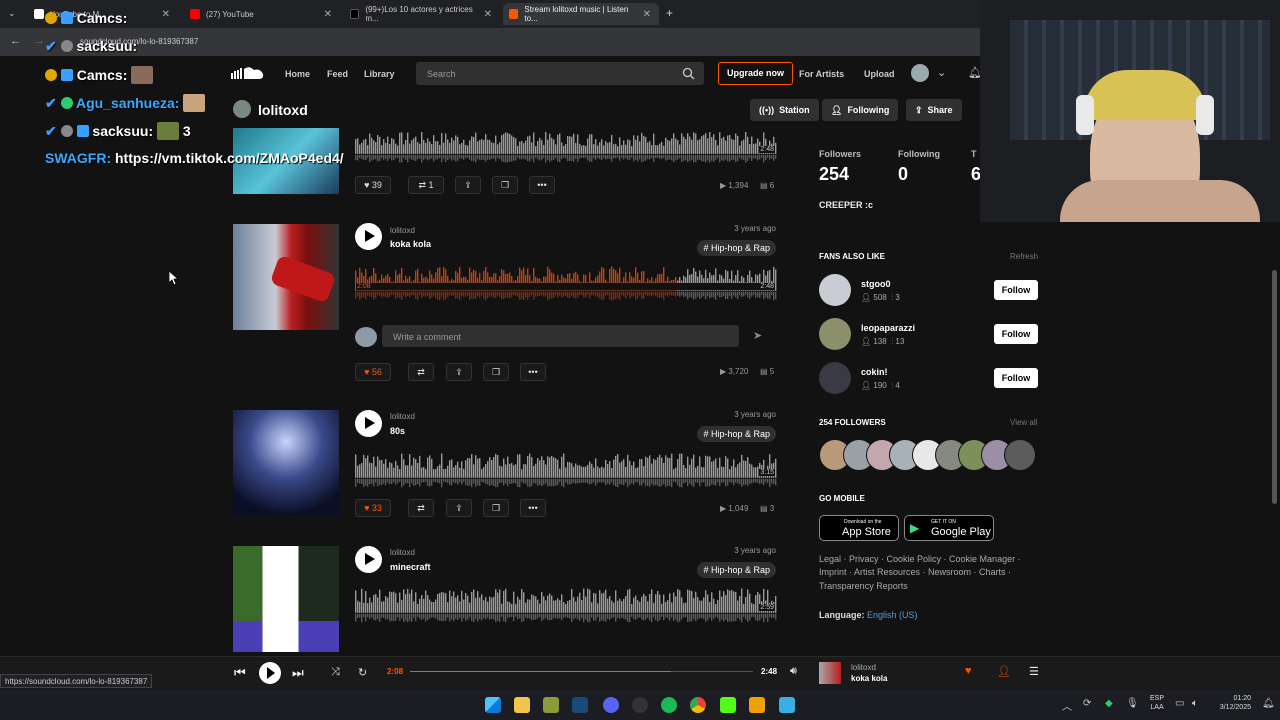 Image resolution: width=1280 pixels, height=720 pixels. I want to click on notepad-icon, so click(787, 705).